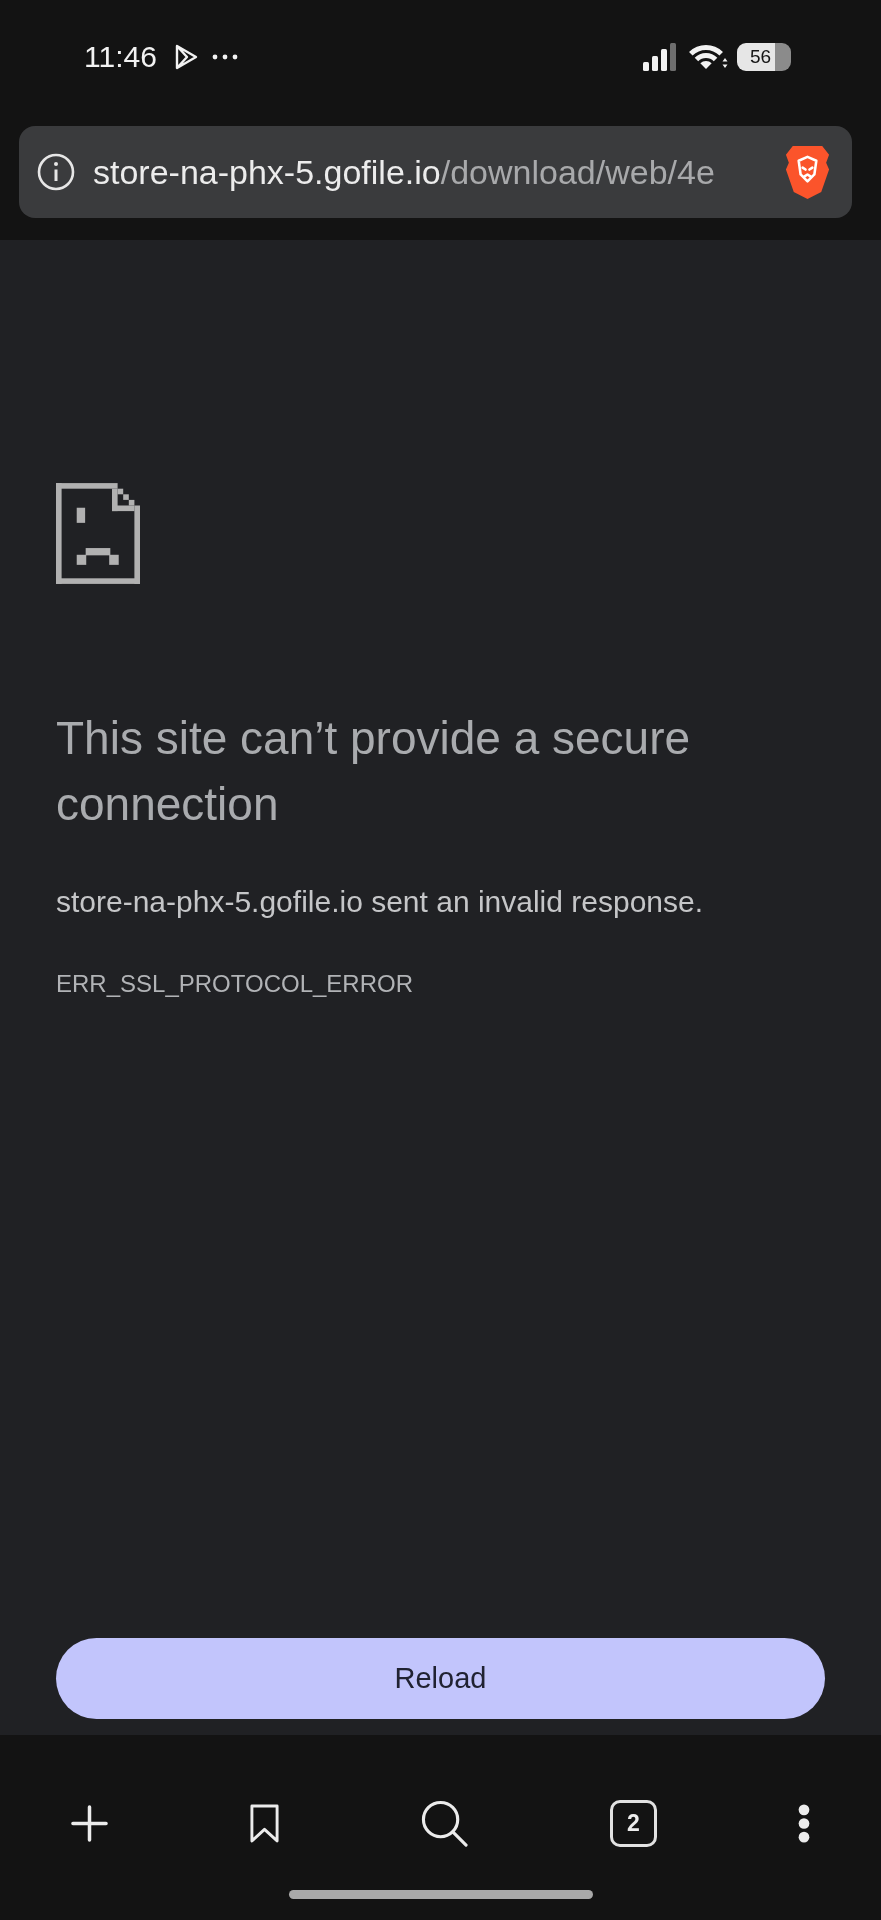  I want to click on error-code: ERR_SSL_PROTOCOL_ERROR, so click(234, 984).